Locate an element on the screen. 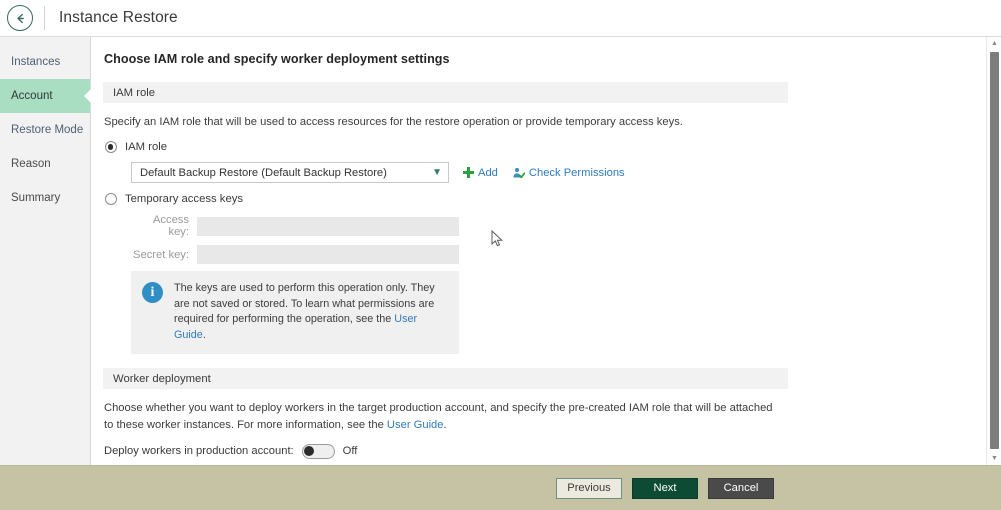  worker-deployment-section-header: Worker deployment is located at coordinates (445, 379).